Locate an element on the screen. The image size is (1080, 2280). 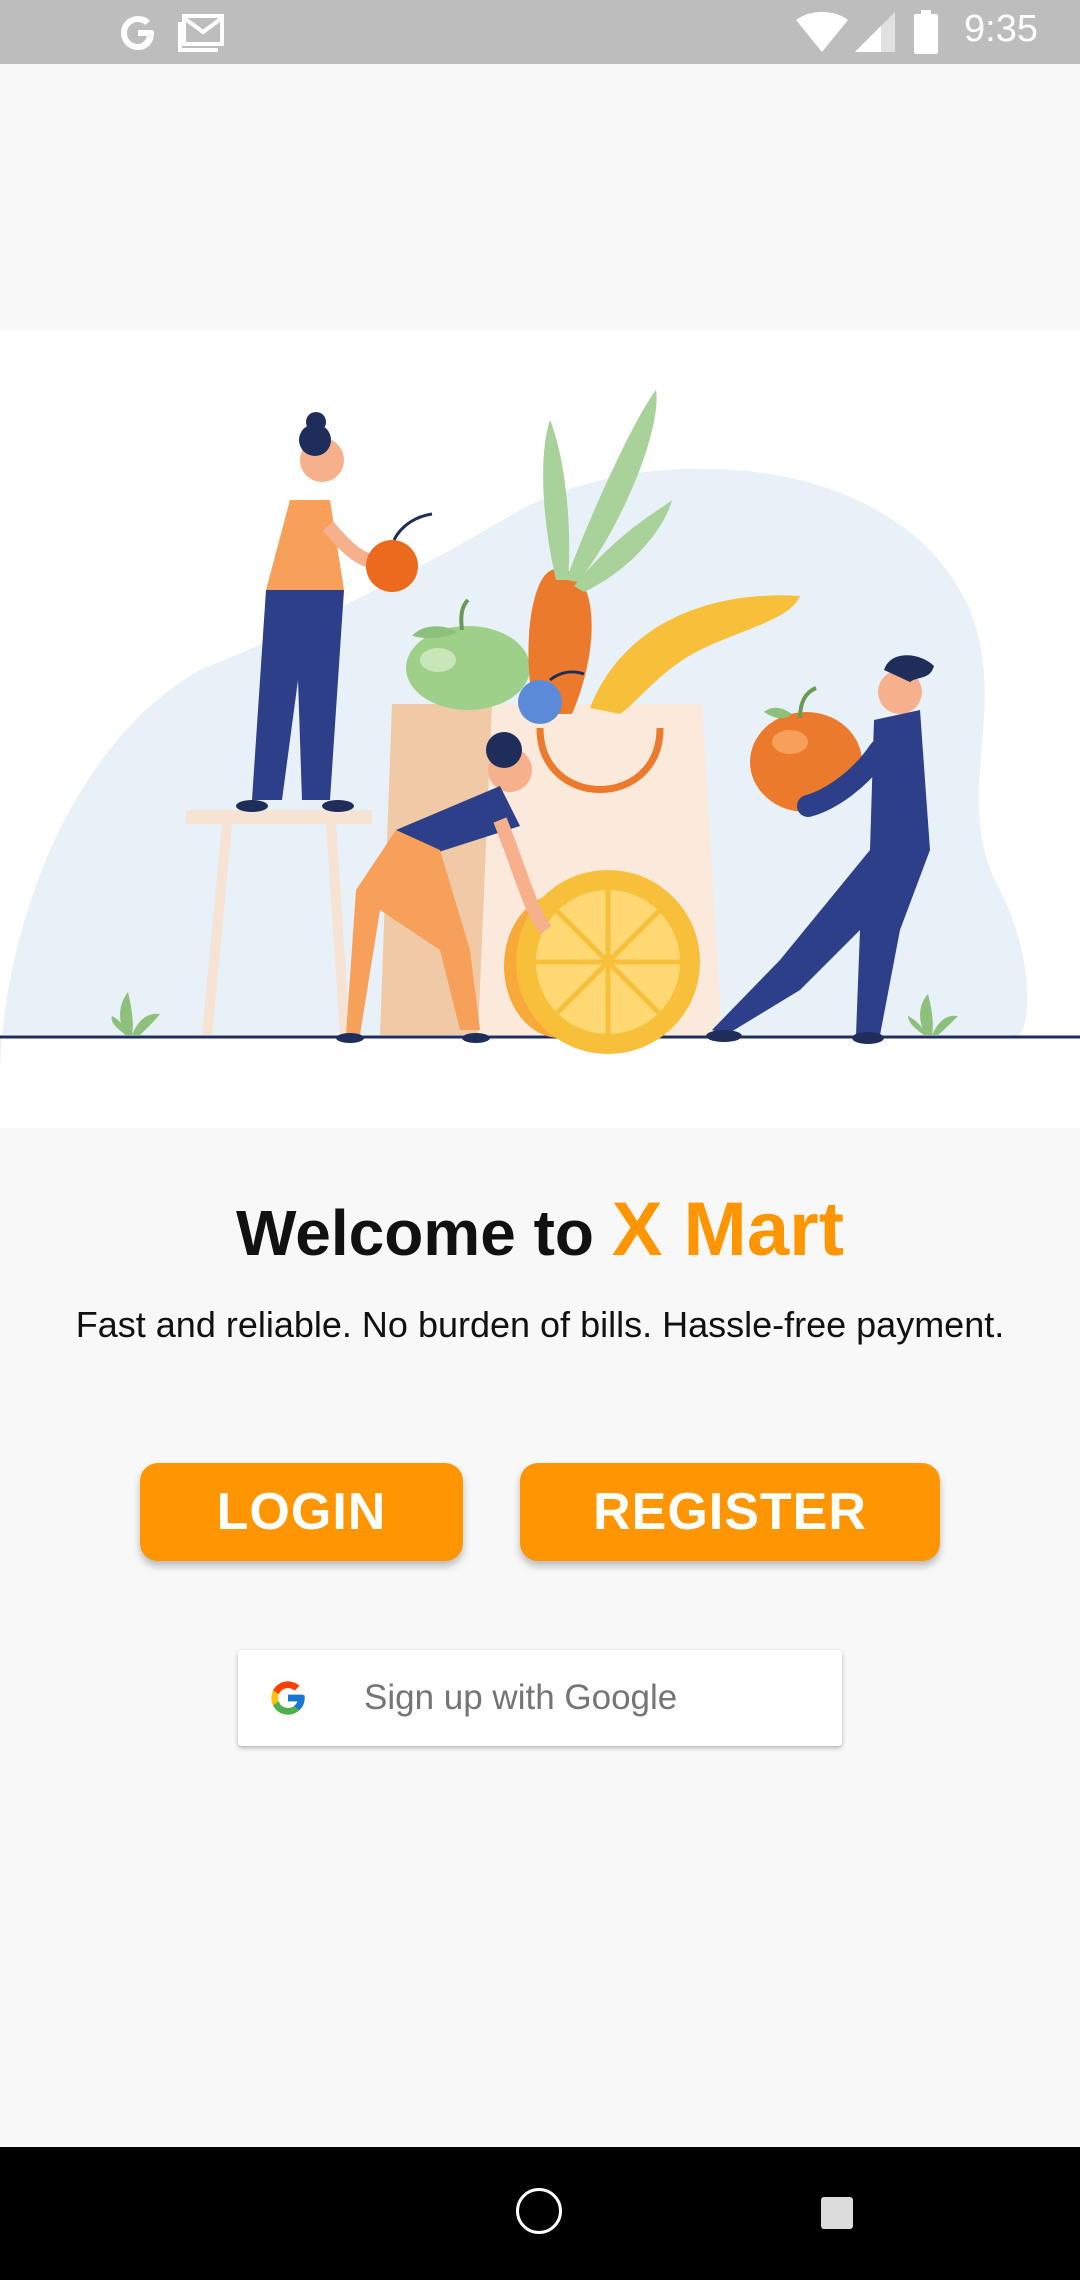
battery-icon is located at coordinates (926, 32).